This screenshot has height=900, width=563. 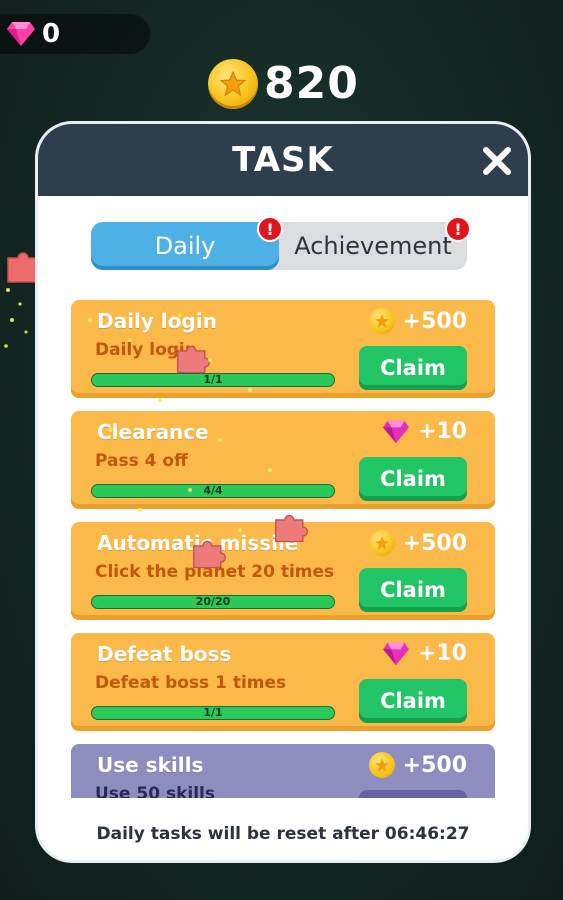 I want to click on task-title: Use skills, so click(x=150, y=765).